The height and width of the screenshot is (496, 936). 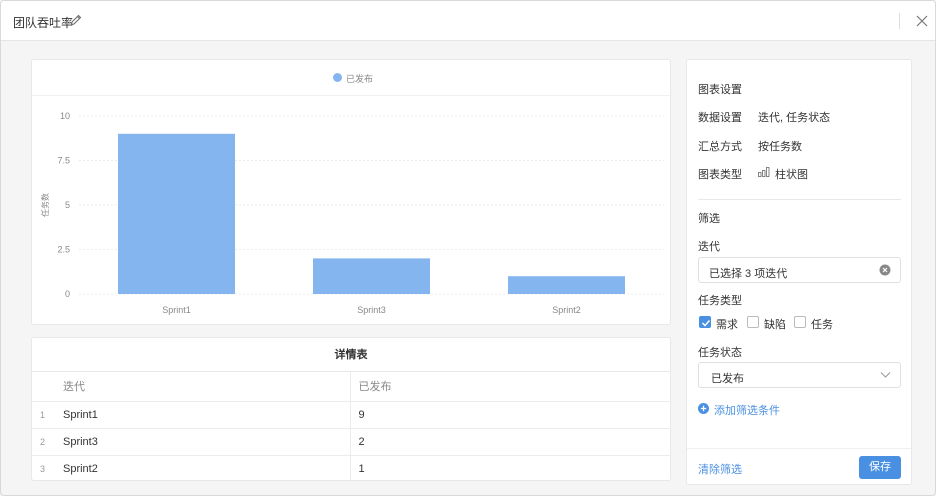 What do you see at coordinates (206, 467) in the screenshot?
I see `cell-iteration: Sprint2` at bounding box center [206, 467].